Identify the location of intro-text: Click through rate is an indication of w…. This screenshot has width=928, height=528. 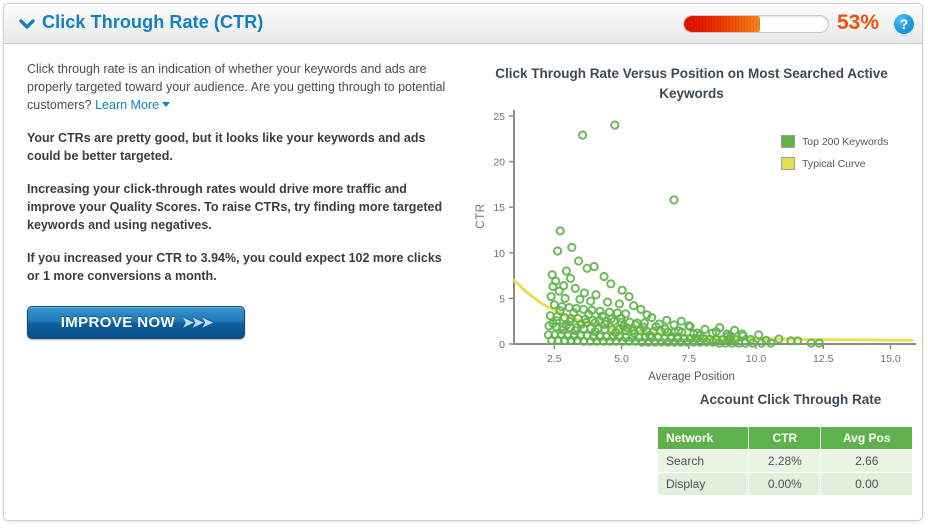
(236, 87).